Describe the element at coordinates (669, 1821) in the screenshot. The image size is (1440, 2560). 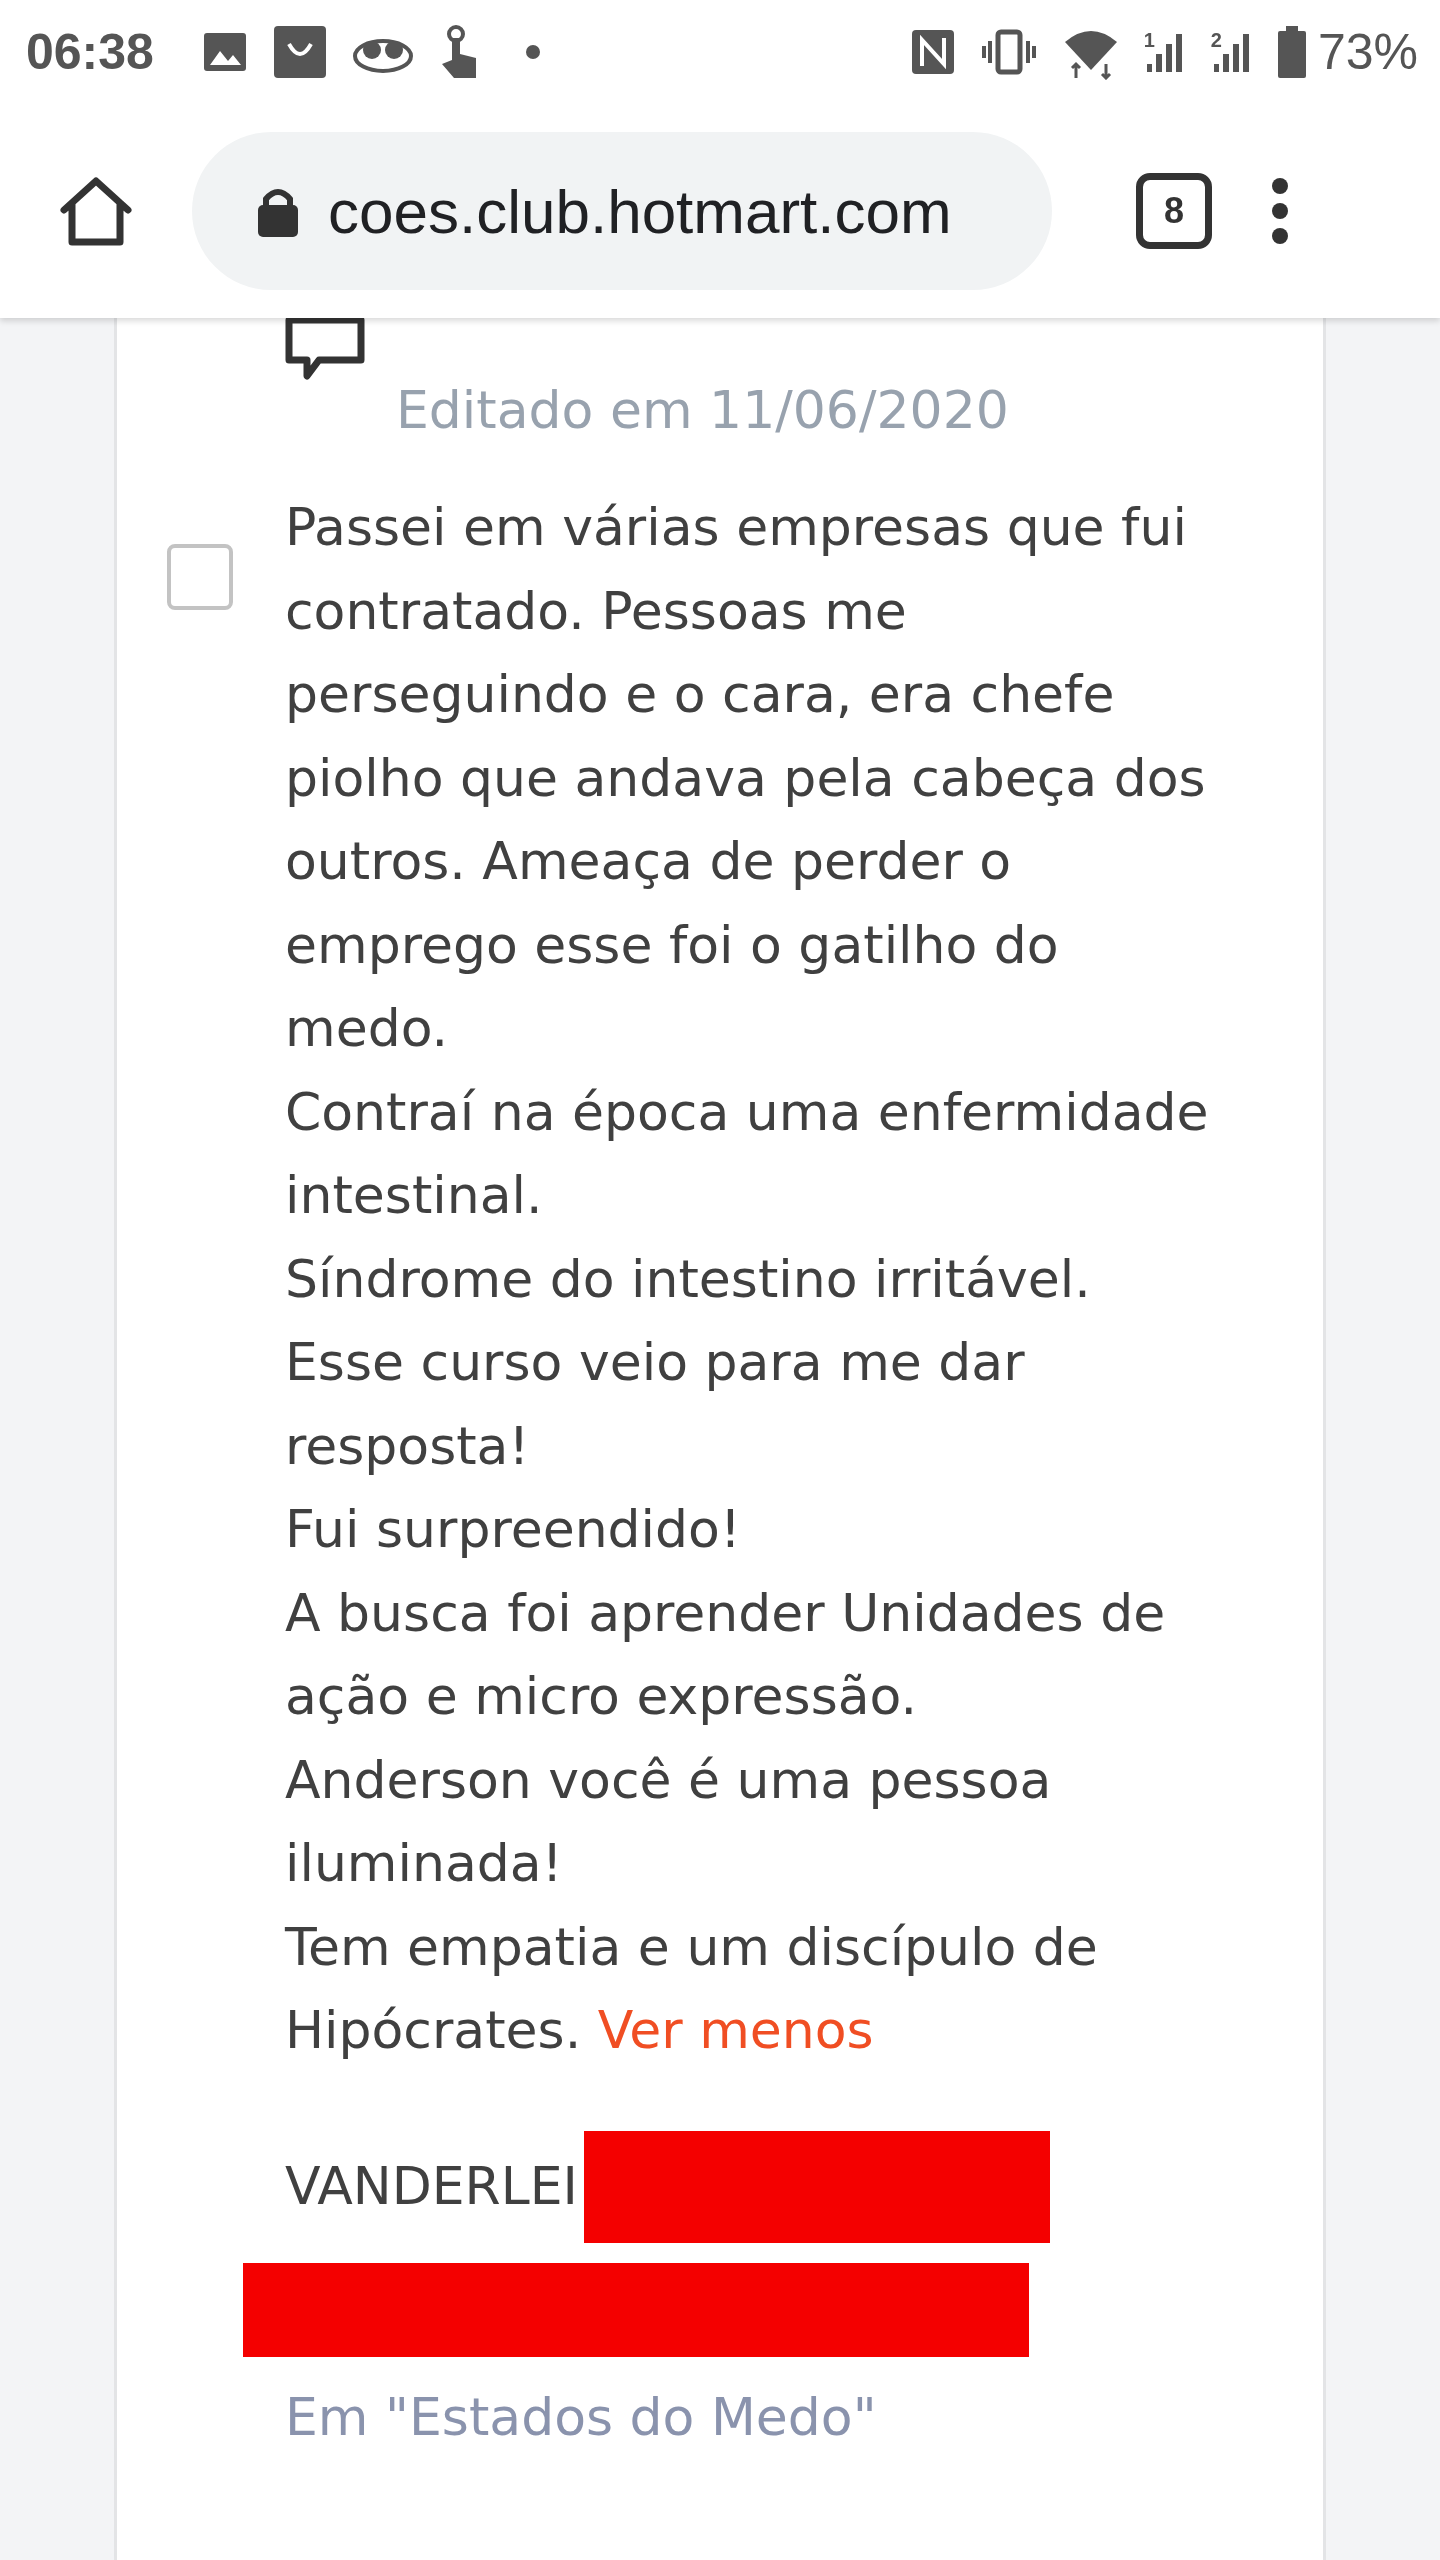
I see `post-text: Anderson você é uma pessoa iluminada!` at that location.